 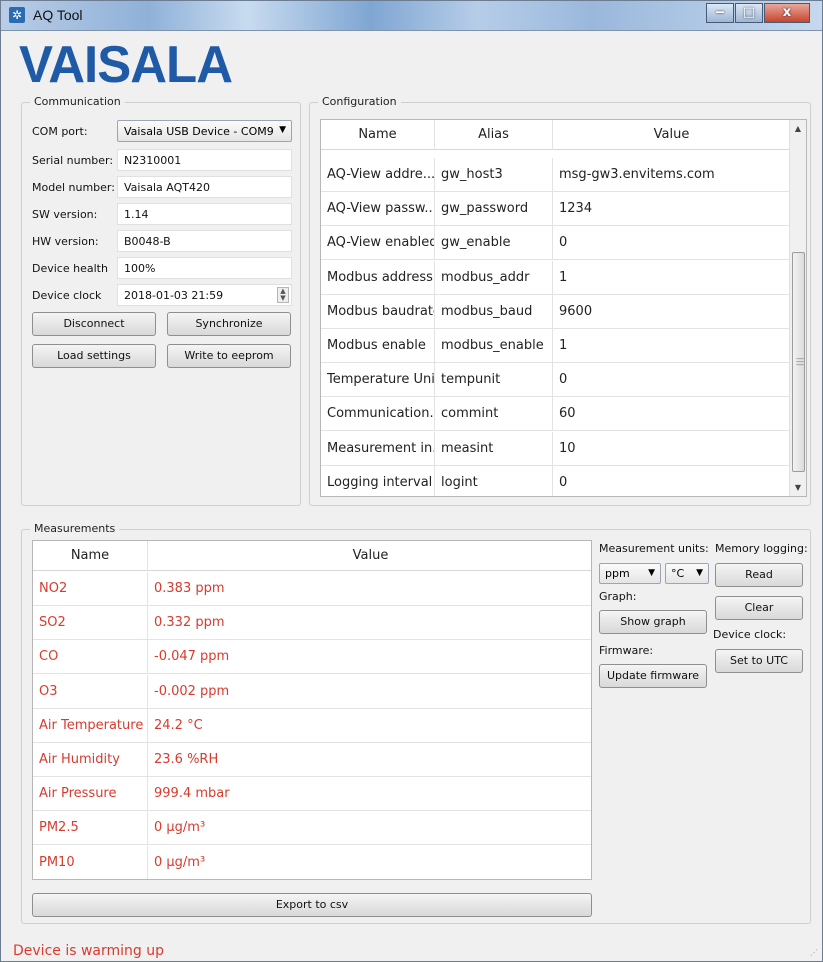 What do you see at coordinates (229, 324) in the screenshot?
I see `synchronize-button: Synchronize` at bounding box center [229, 324].